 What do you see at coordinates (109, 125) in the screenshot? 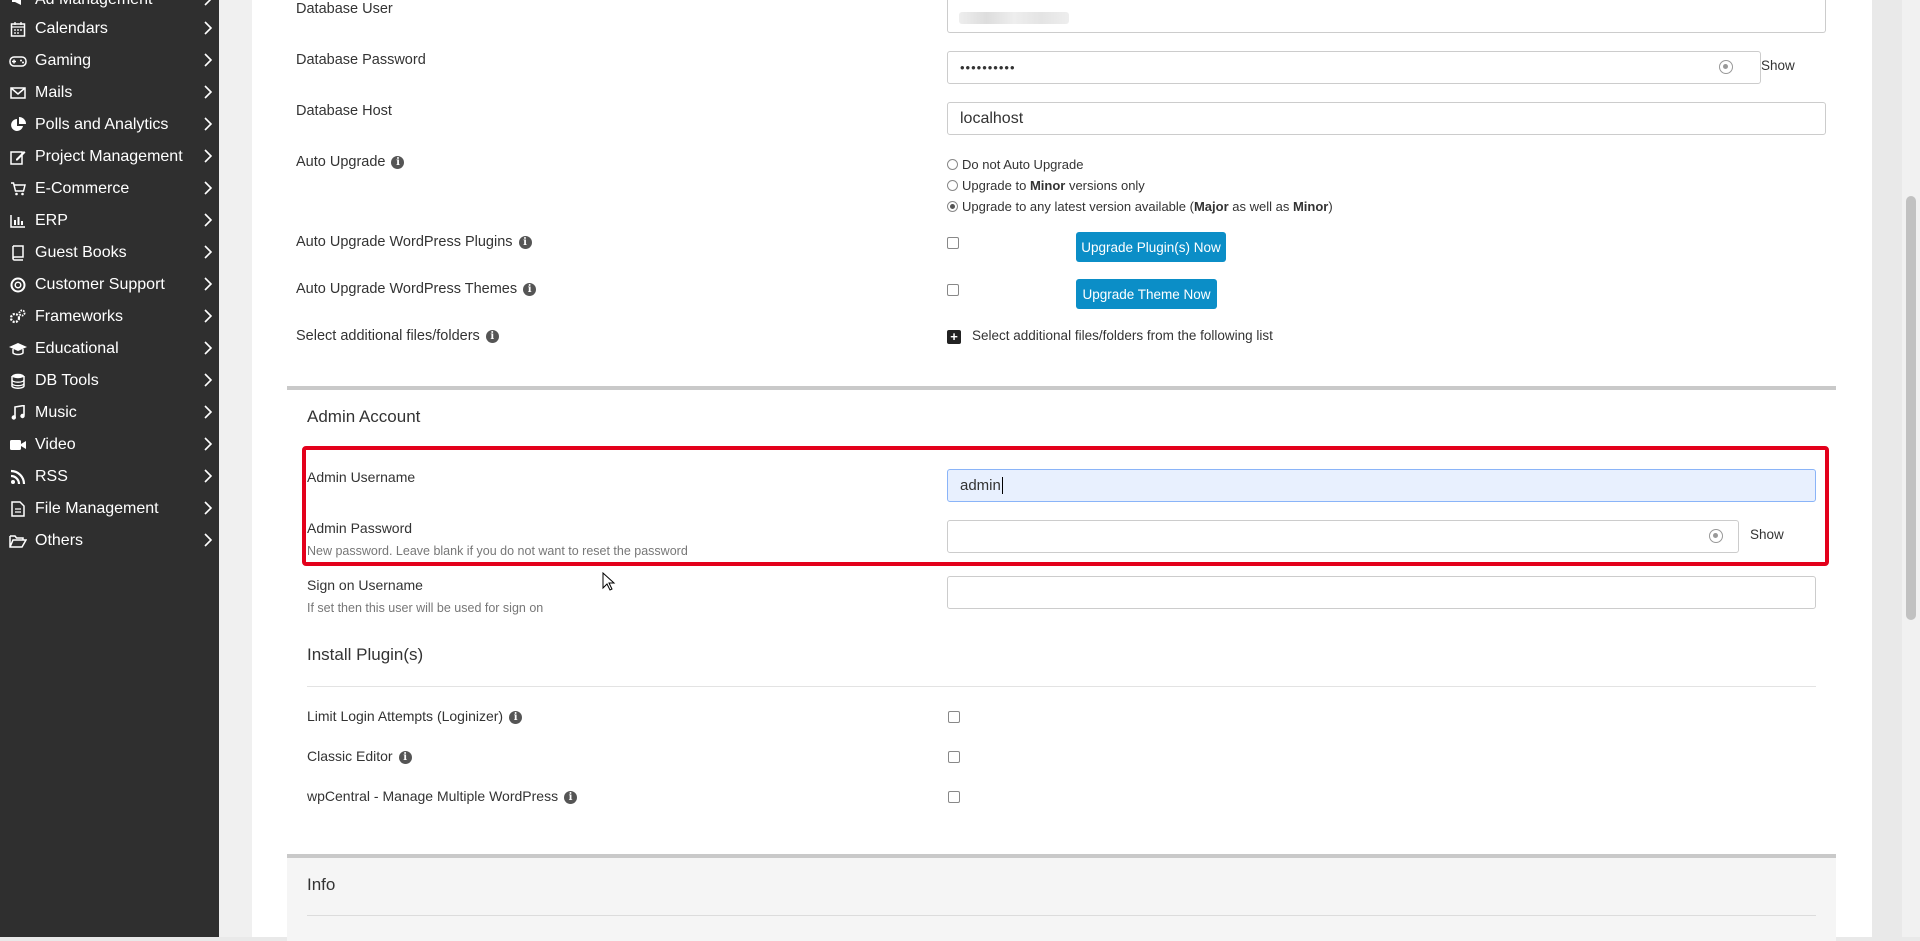
I see `sidebar-item-polls-and-analytics: Polls and Analytics` at bounding box center [109, 125].